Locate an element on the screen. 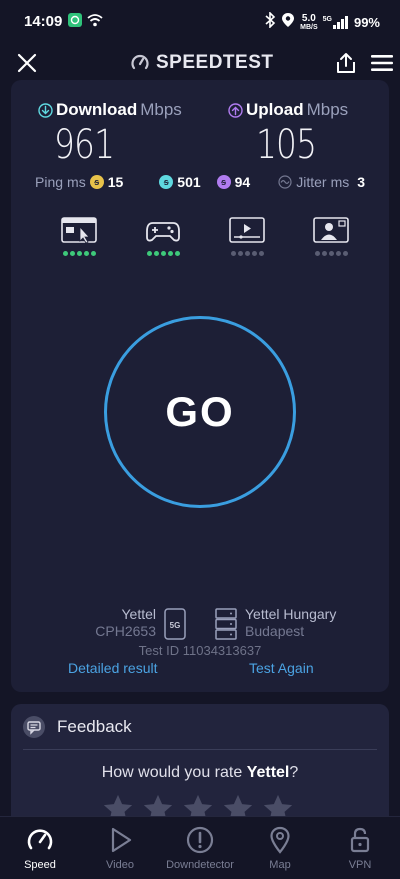  experience-ratings is located at coordinates (205, 236).